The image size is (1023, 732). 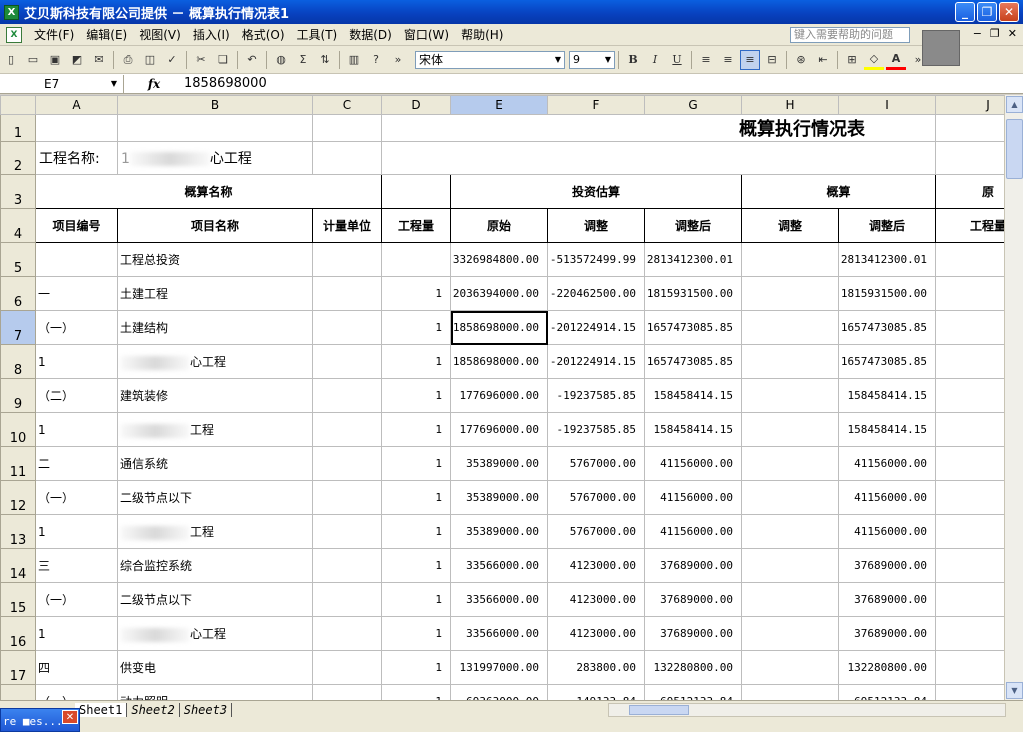 I want to click on cell-adjustment: -201224914.15, so click(x=596, y=327).